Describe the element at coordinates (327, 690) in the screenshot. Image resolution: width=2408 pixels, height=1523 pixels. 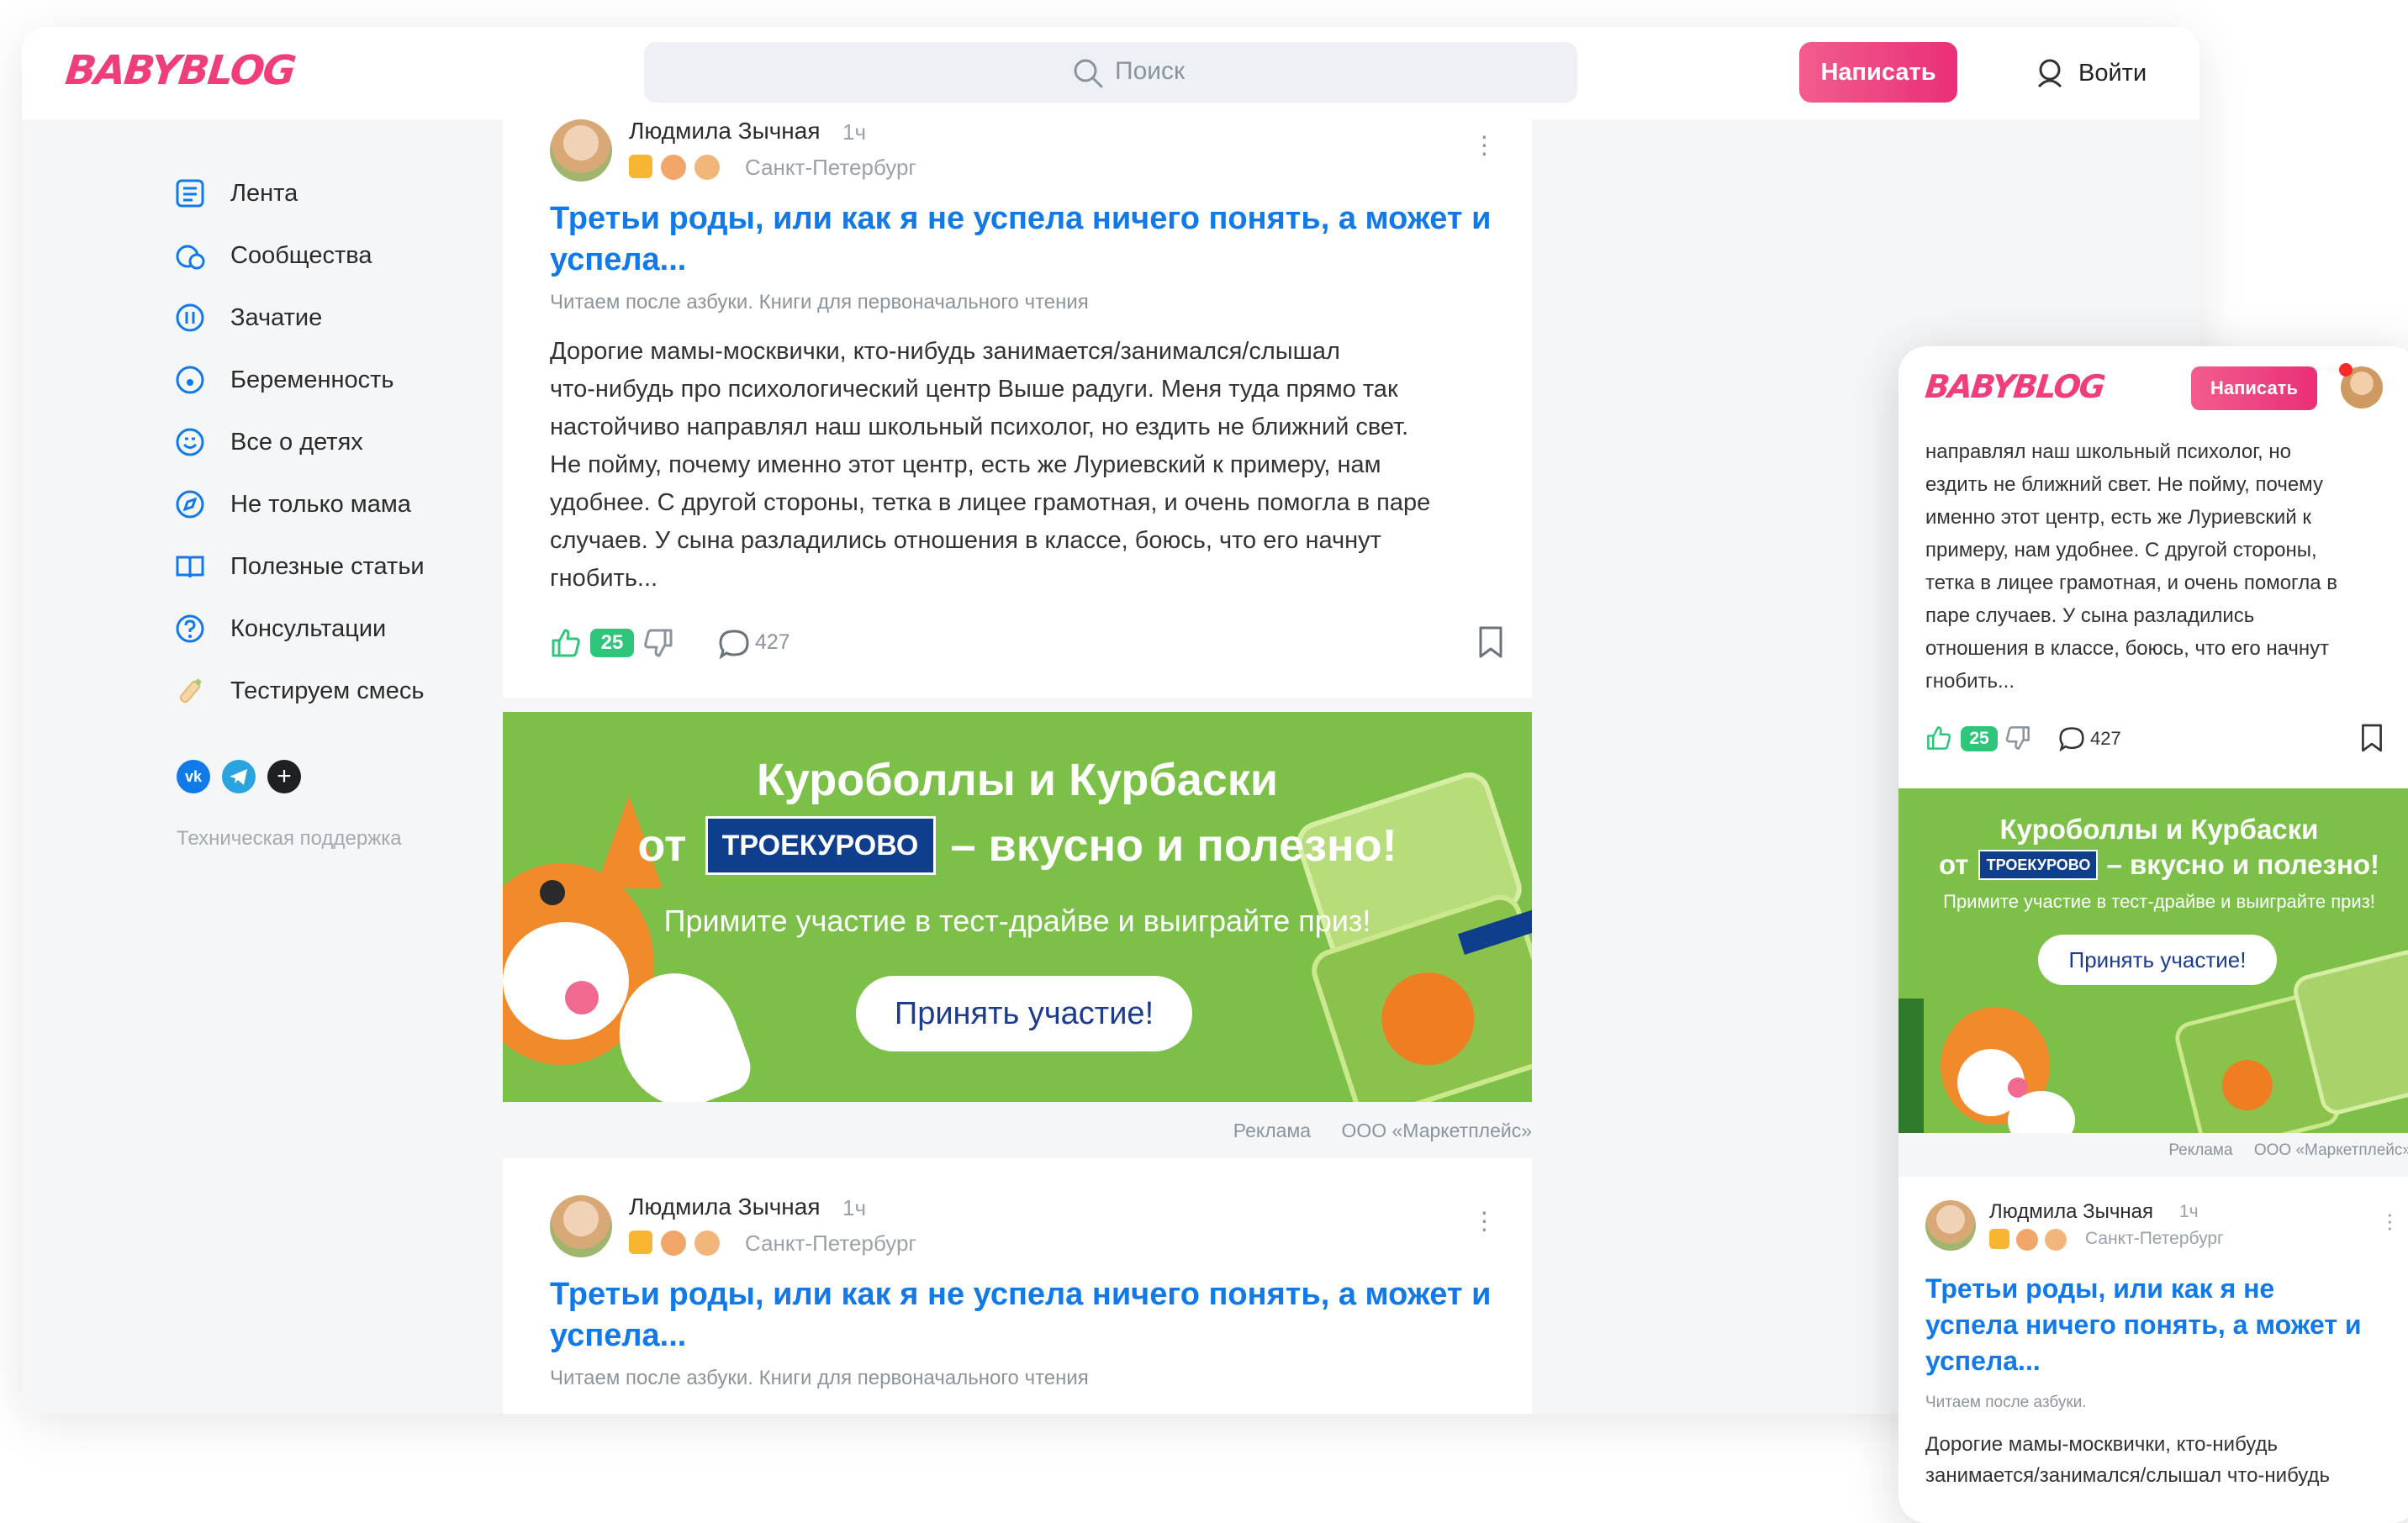
I see `sidebar-item-label: Тестируем смесь` at that location.